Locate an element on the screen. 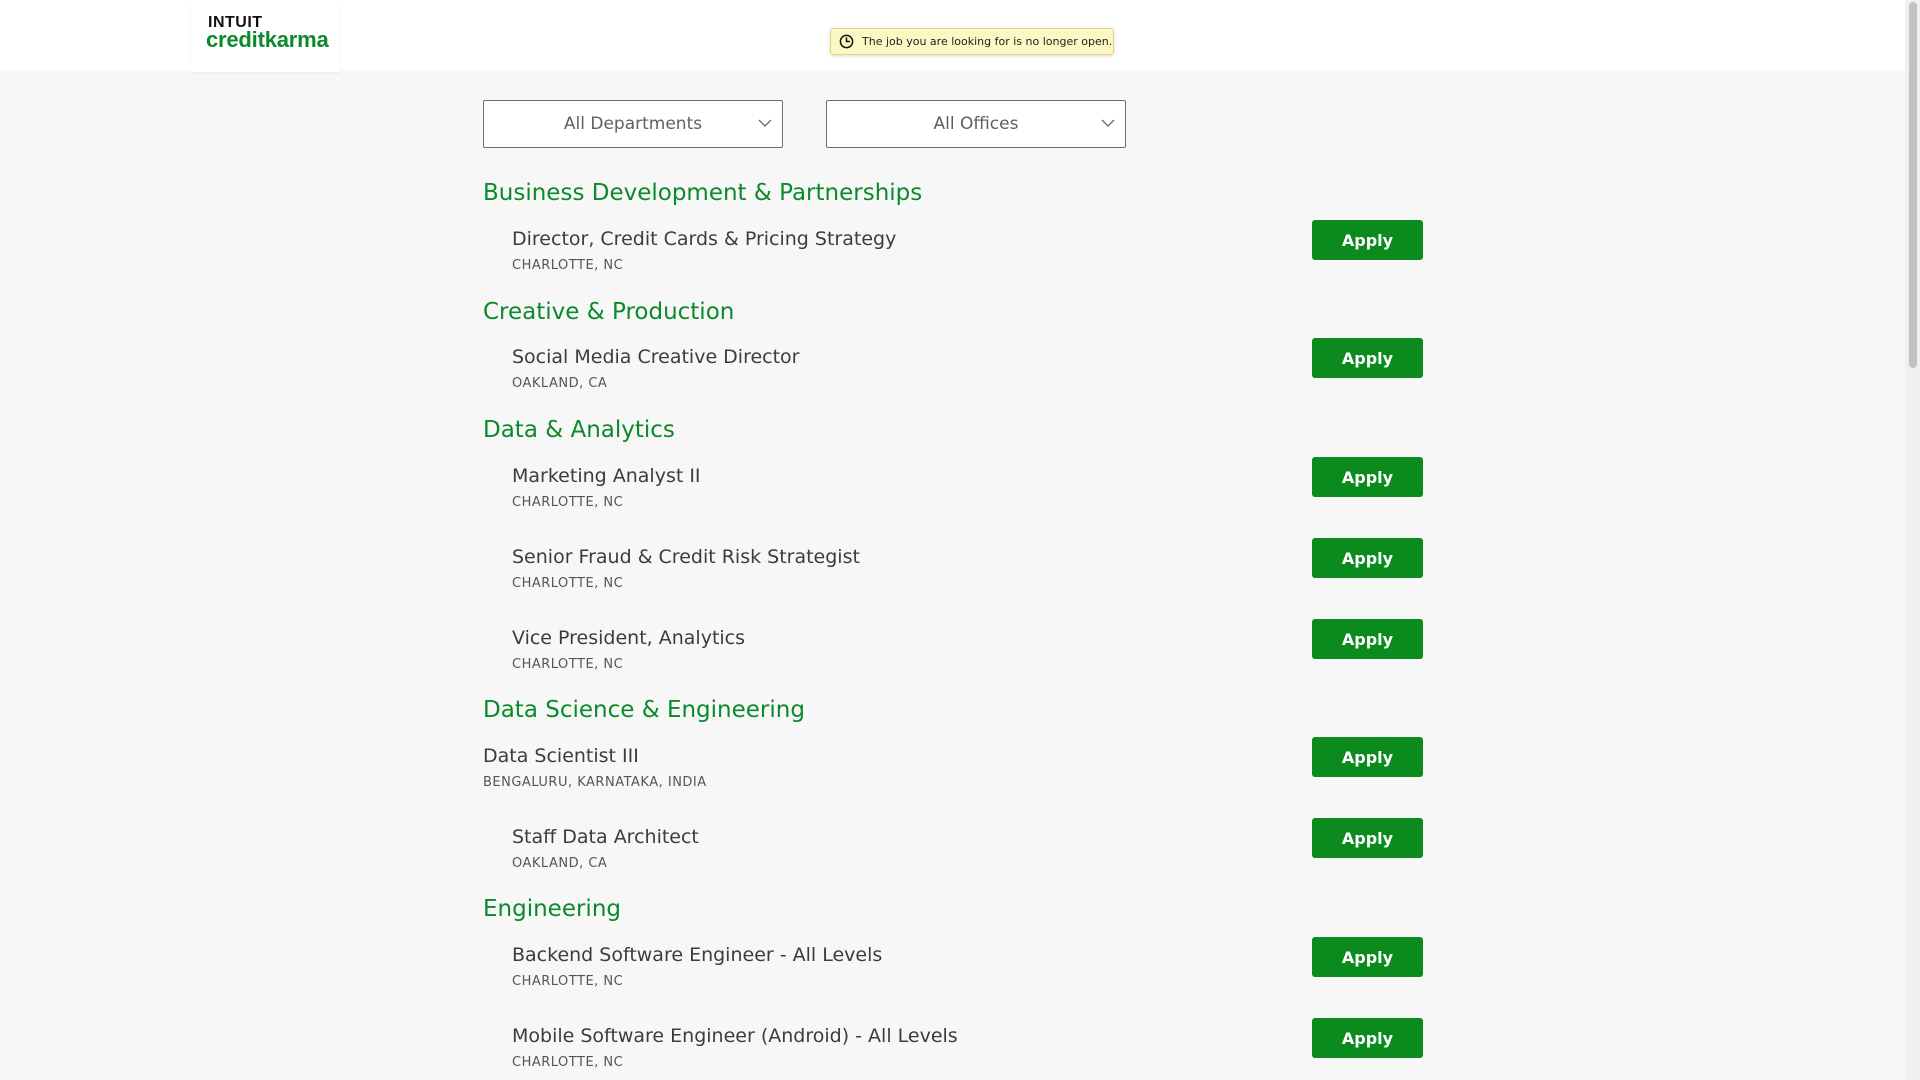 This screenshot has width=1920, height=1080. job-title-link: Senior Fraud & Credit Risk Strategist is located at coordinates (686, 557).